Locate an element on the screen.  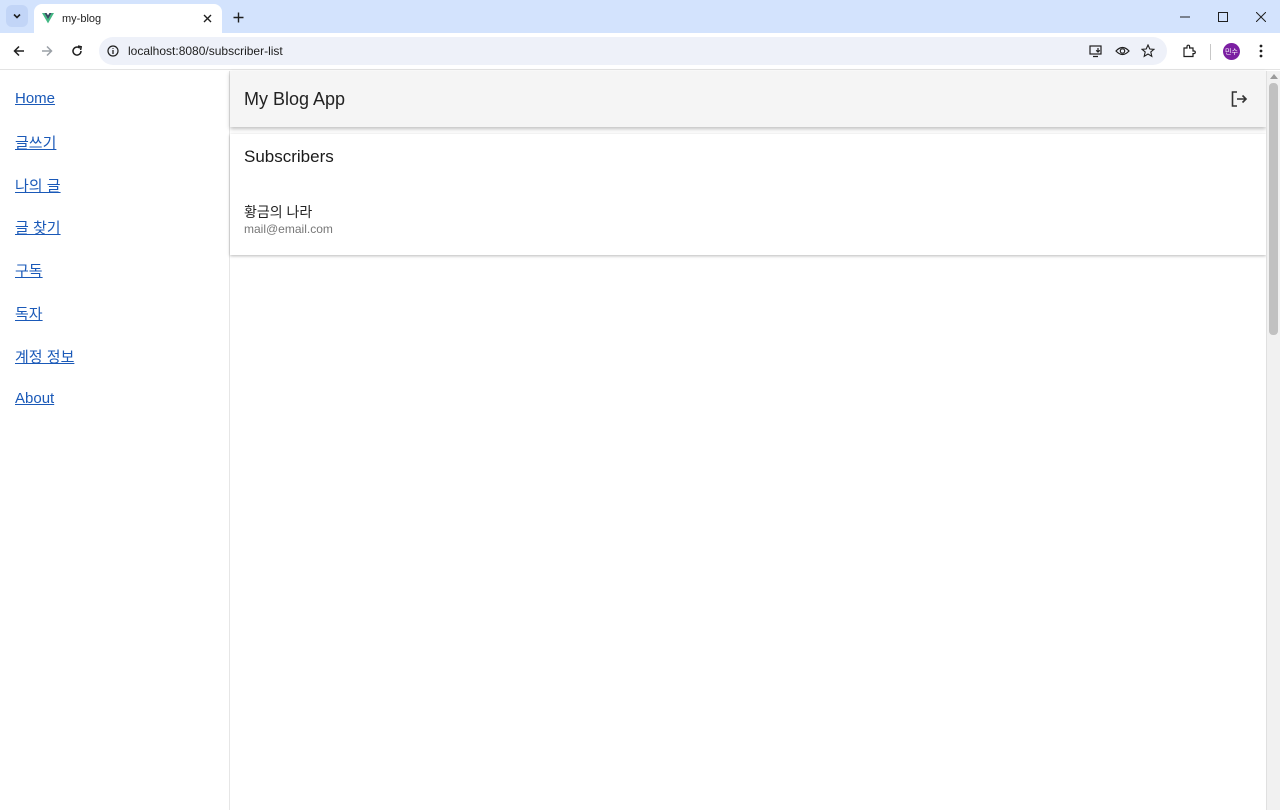
bookmark-button is located at coordinates (1148, 51).